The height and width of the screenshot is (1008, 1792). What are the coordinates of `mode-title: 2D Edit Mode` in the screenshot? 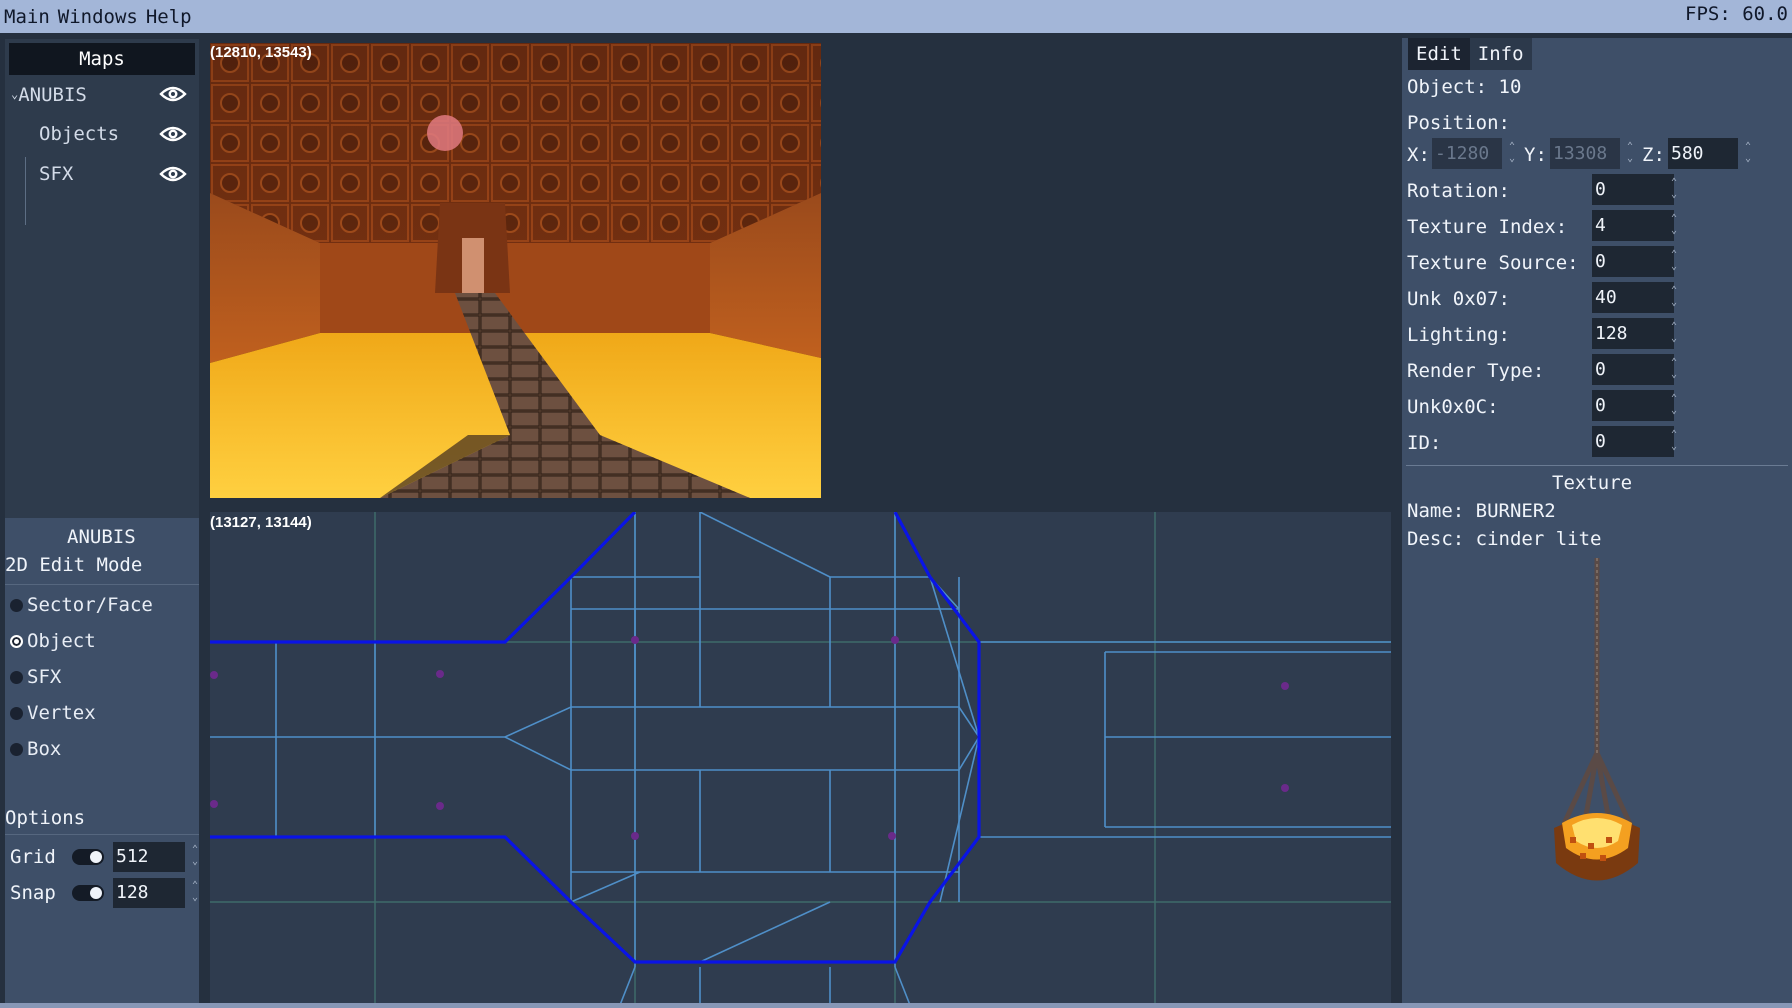 It's located at (74, 565).